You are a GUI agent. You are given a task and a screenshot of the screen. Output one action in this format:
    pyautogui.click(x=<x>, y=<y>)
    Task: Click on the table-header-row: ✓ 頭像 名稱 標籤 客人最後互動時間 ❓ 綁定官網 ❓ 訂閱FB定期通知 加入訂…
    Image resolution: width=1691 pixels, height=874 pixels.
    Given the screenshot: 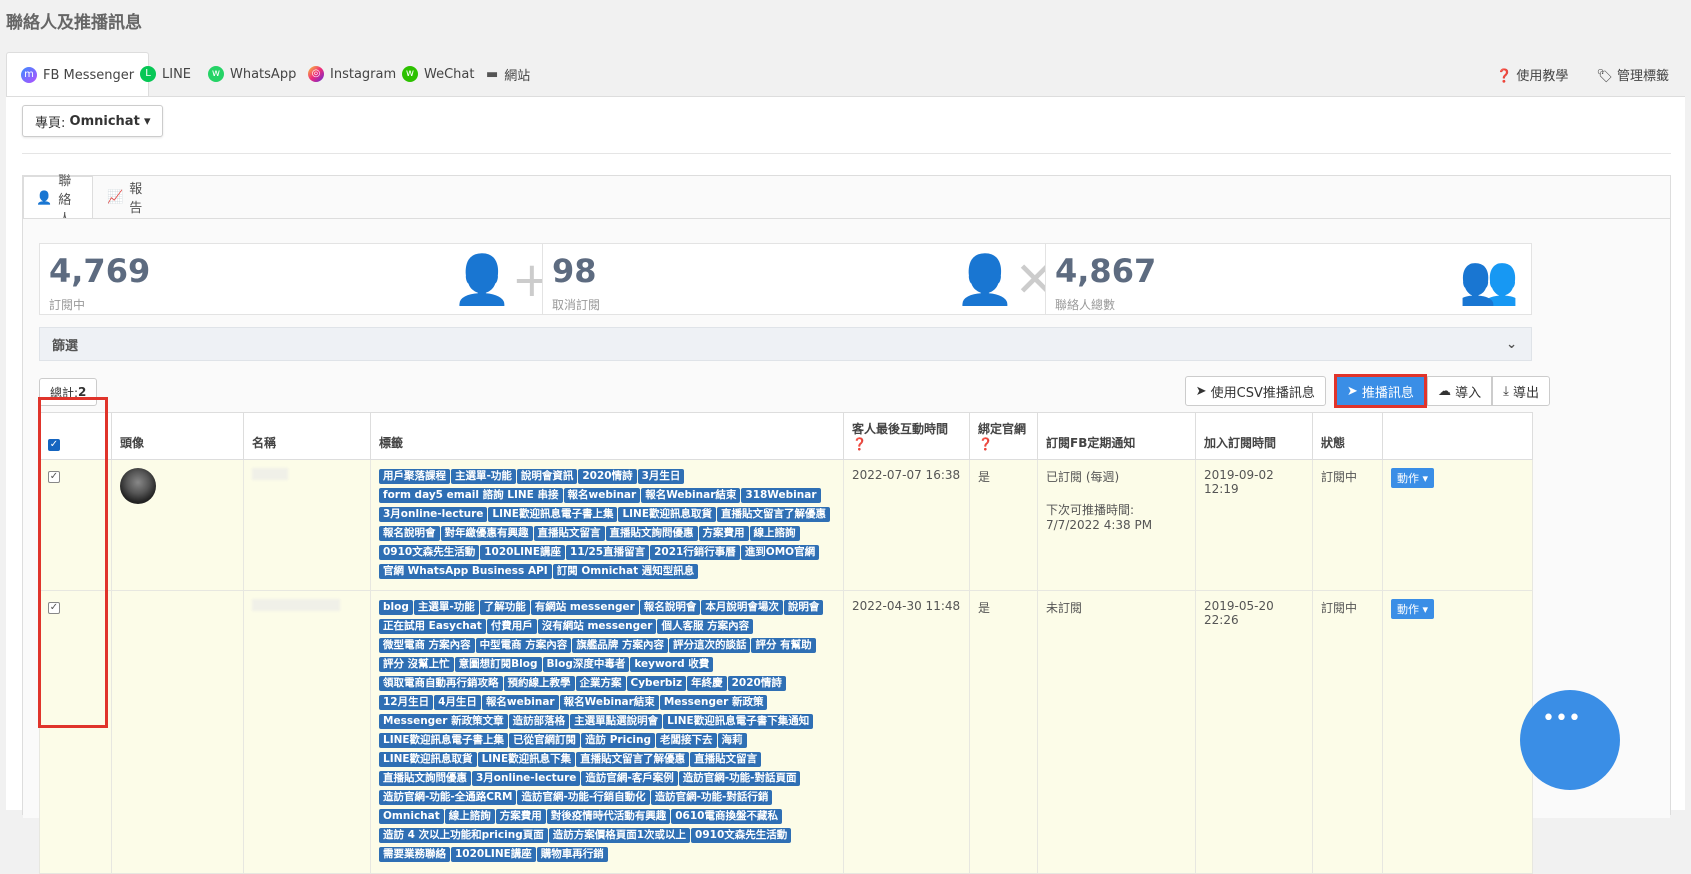 What is the action you would take?
    pyautogui.click(x=786, y=436)
    